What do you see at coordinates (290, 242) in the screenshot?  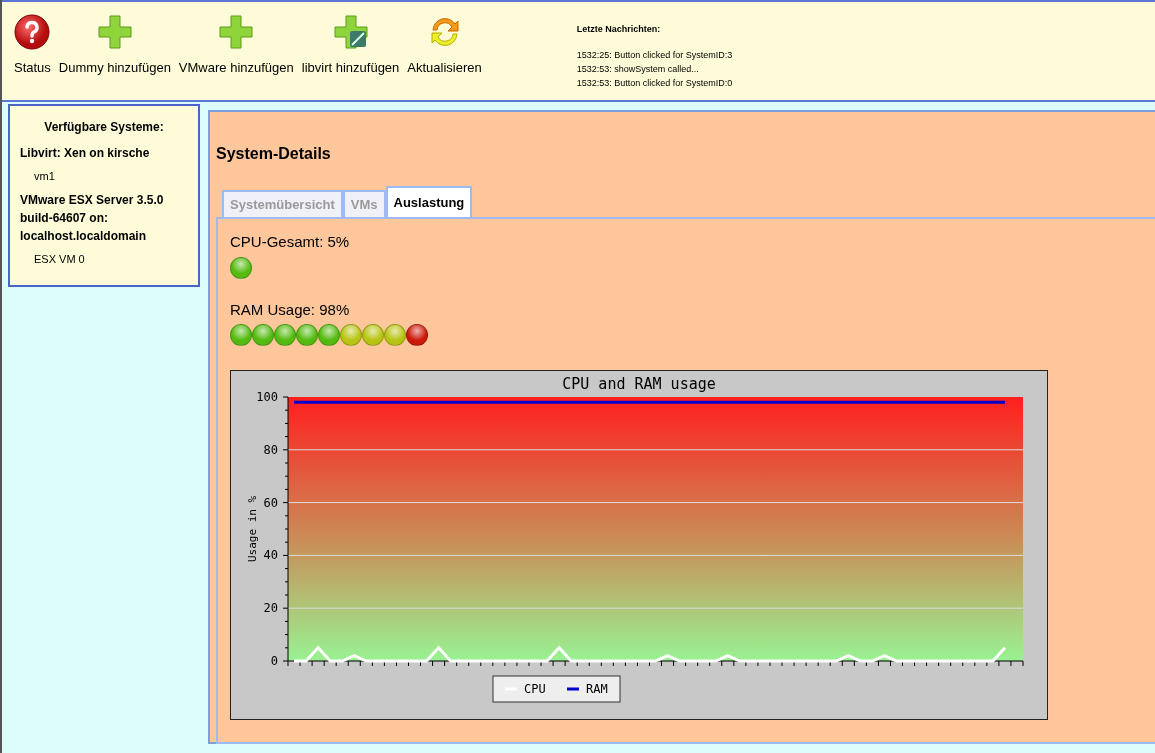 I see `meter-label: CPU-Gesamt: 5%` at bounding box center [290, 242].